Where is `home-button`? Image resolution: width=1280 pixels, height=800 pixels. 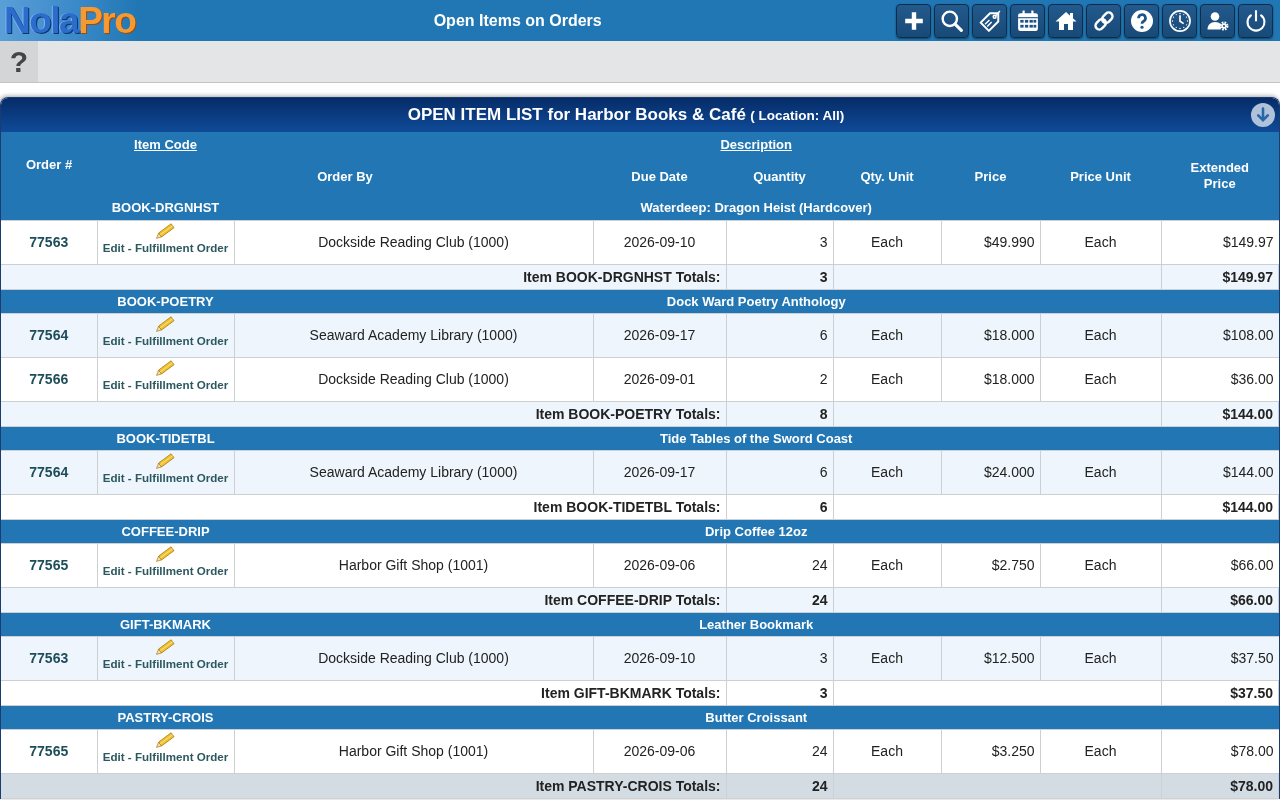
home-button is located at coordinates (1065, 20).